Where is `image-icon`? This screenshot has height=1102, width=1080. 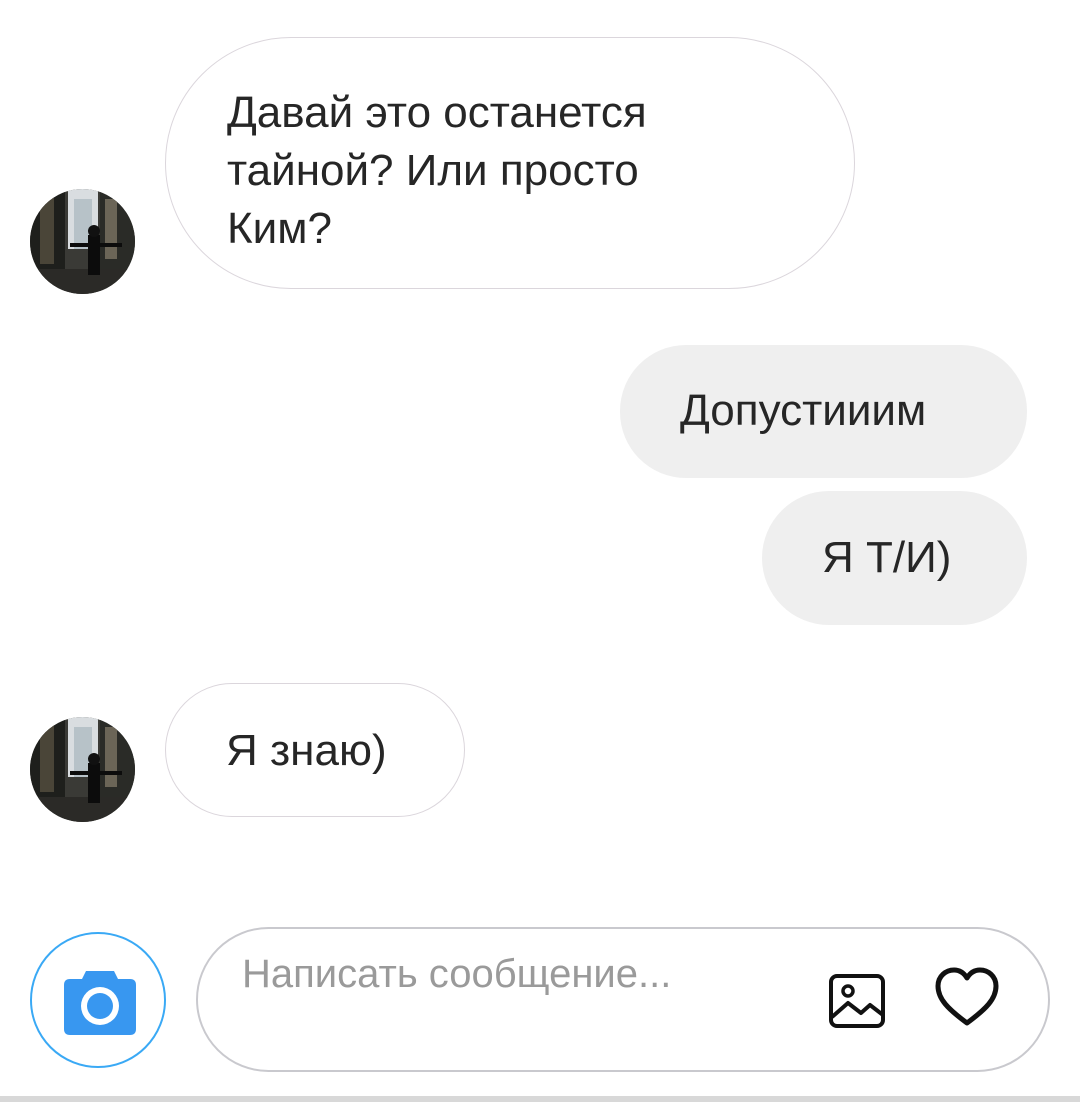
image-icon is located at coordinates (857, 1001).